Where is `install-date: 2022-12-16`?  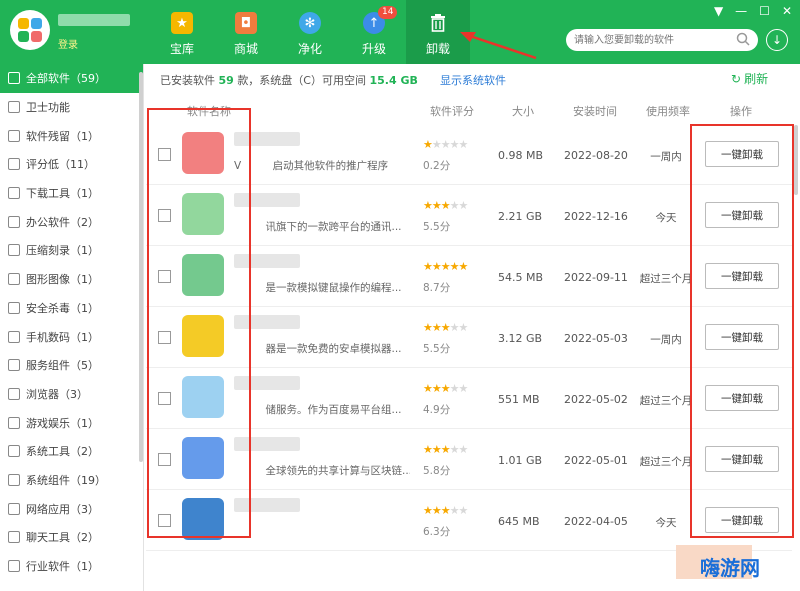
install-date: 2022-12-16 is located at coordinates (596, 216).